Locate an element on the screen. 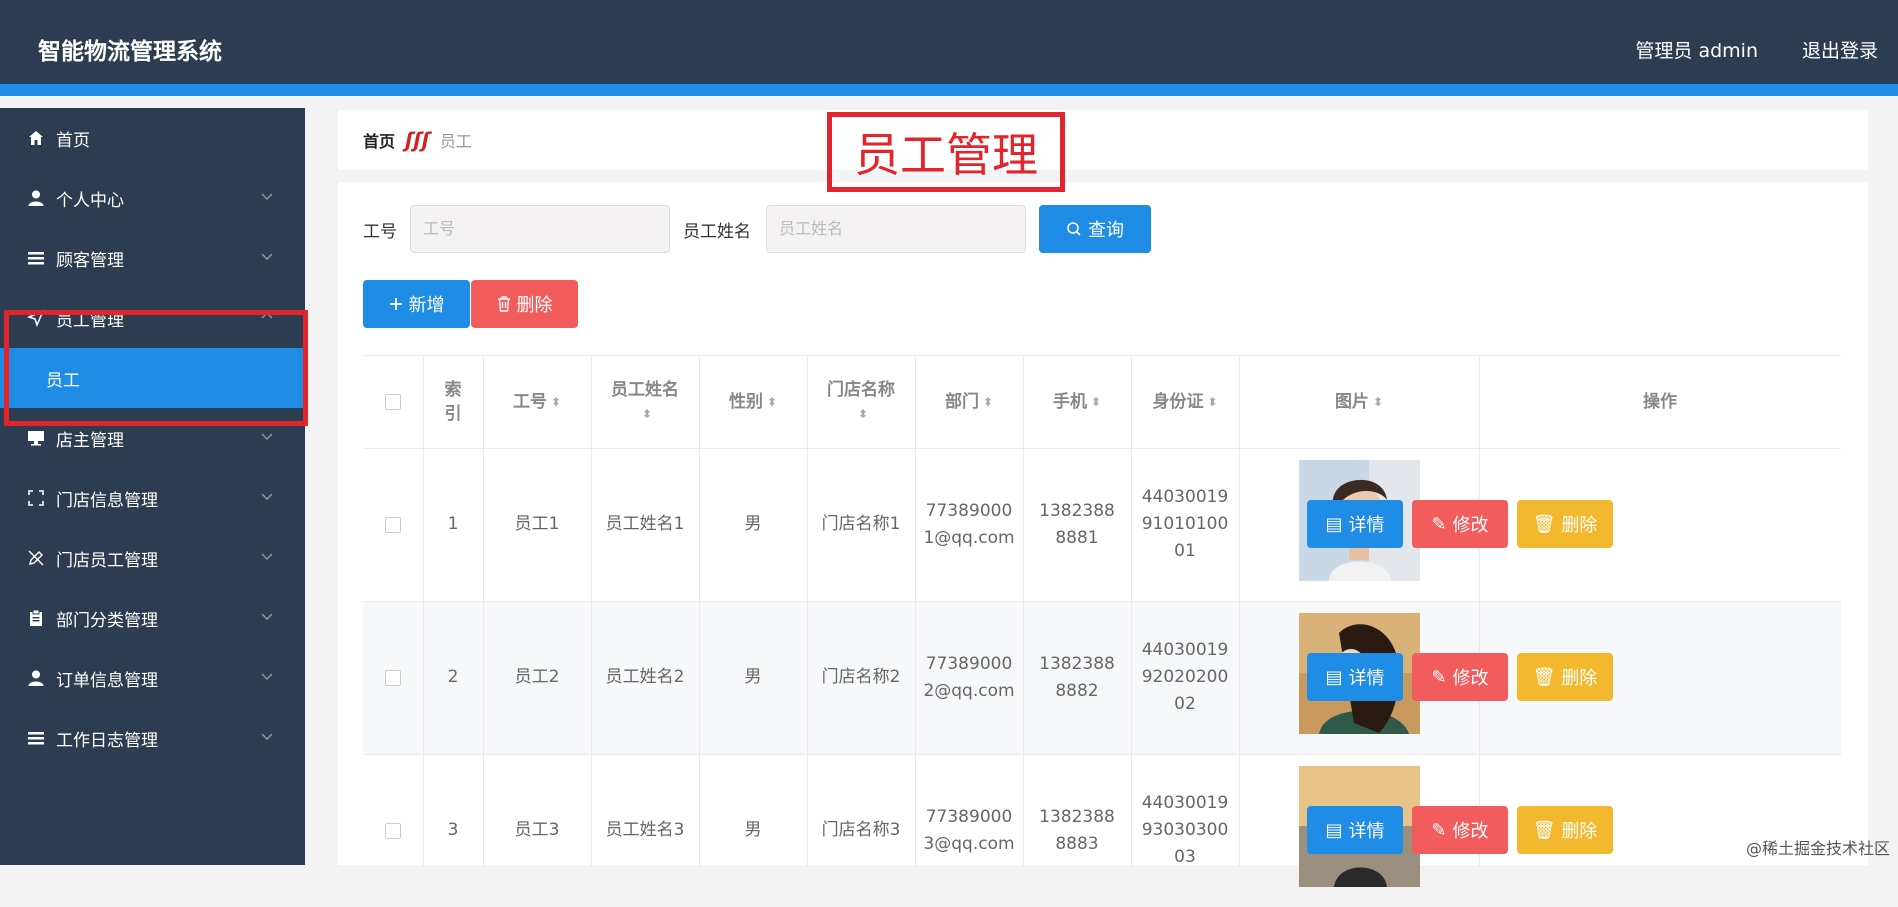 The height and width of the screenshot is (907, 1898). search-icon is located at coordinates (1074, 229).